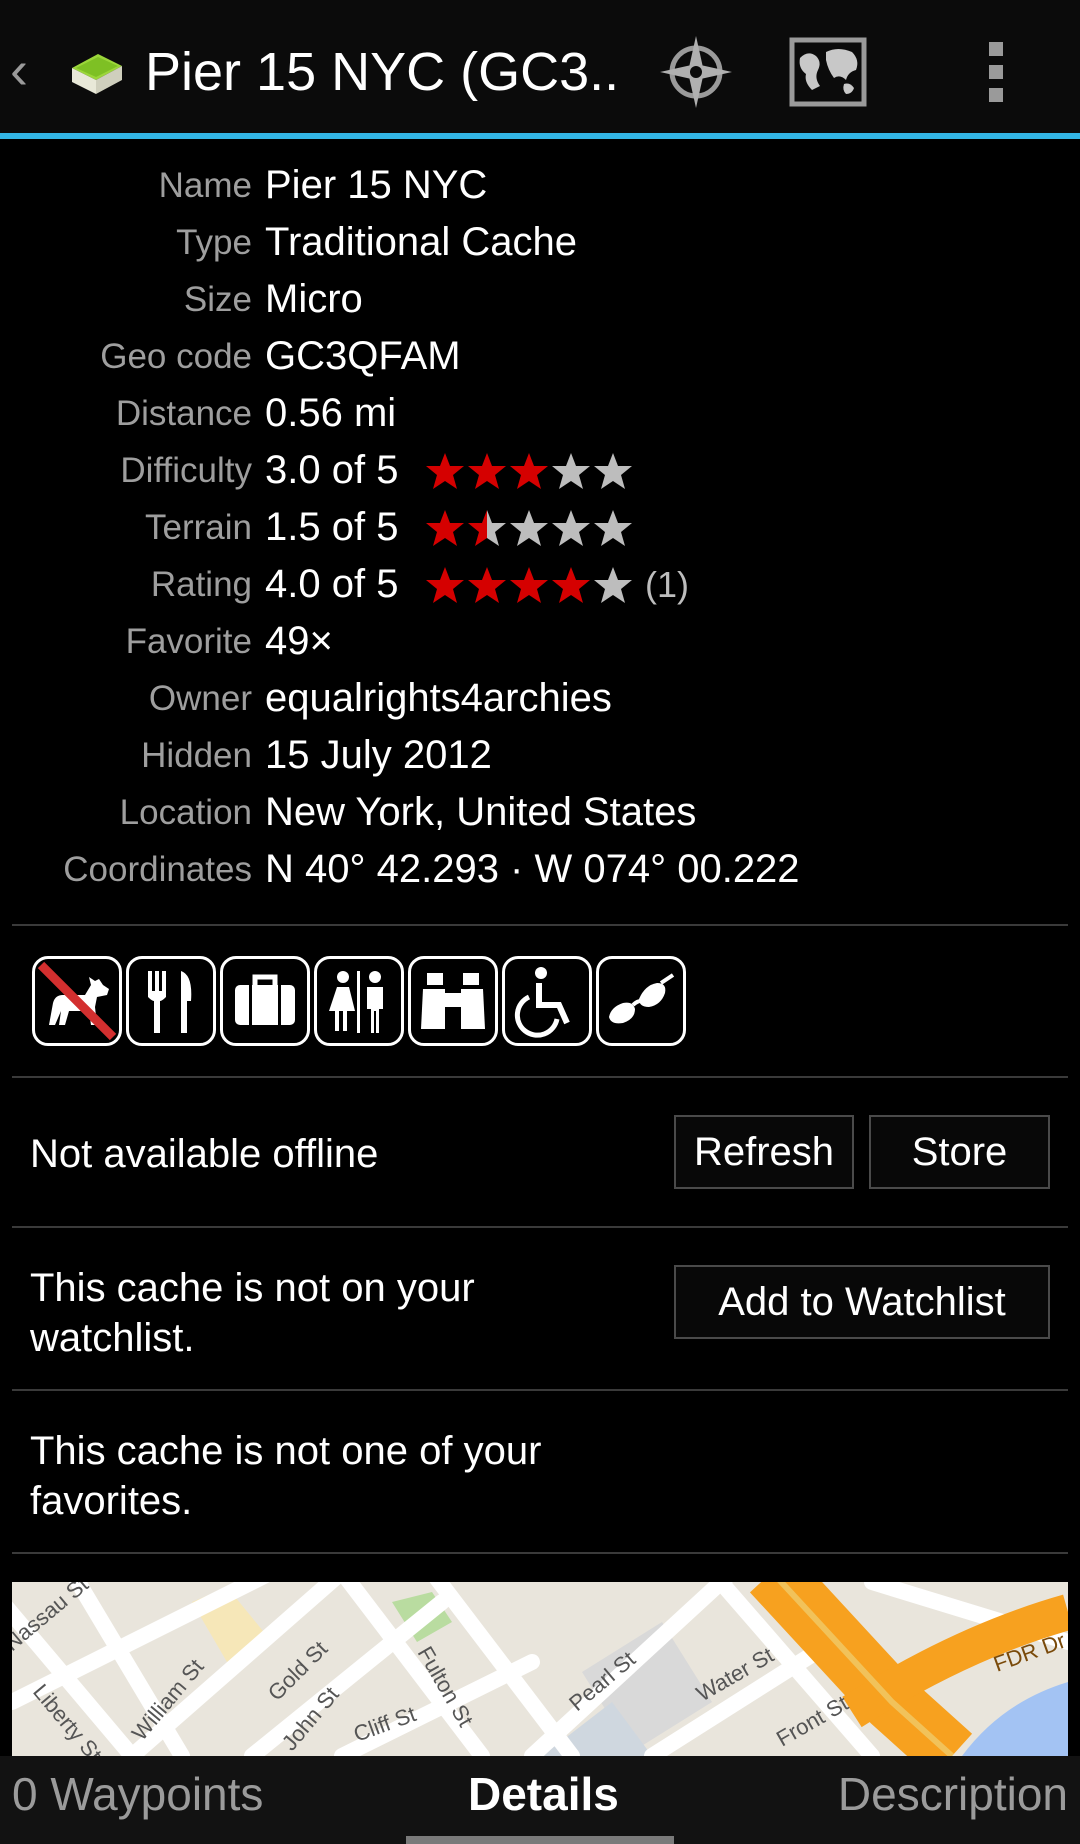 The height and width of the screenshot is (1844, 1080). I want to click on action-bar-accent-line, so click(540, 136).